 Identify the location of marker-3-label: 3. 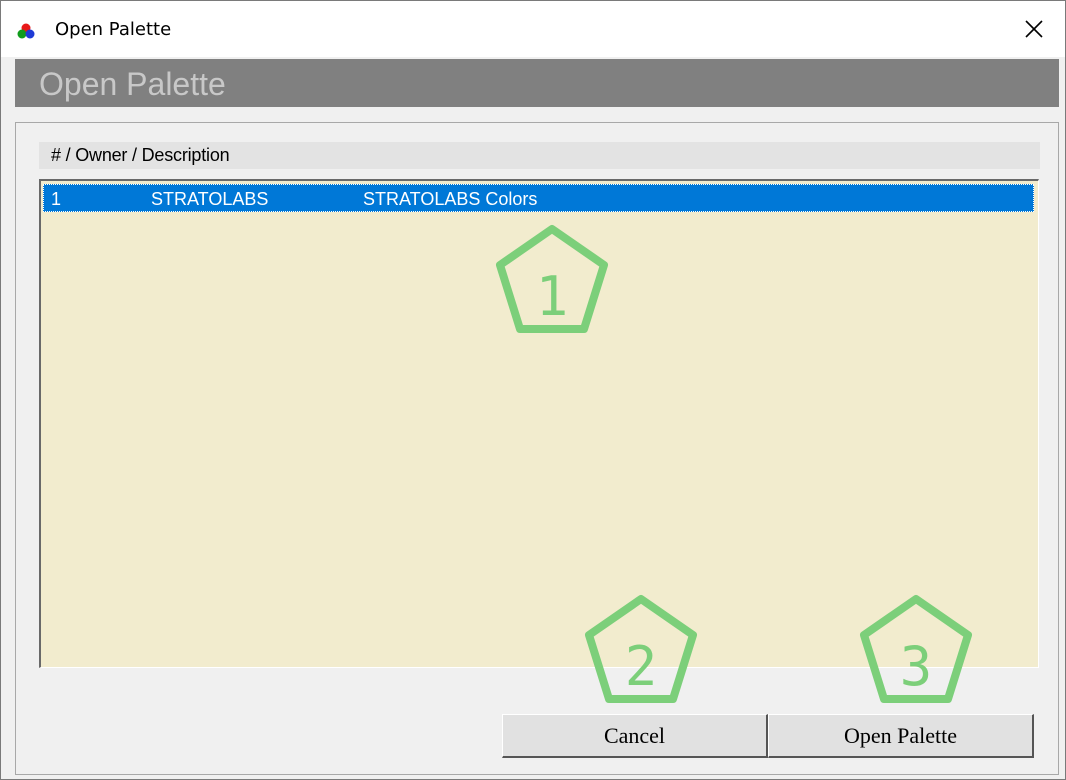
(916, 666).